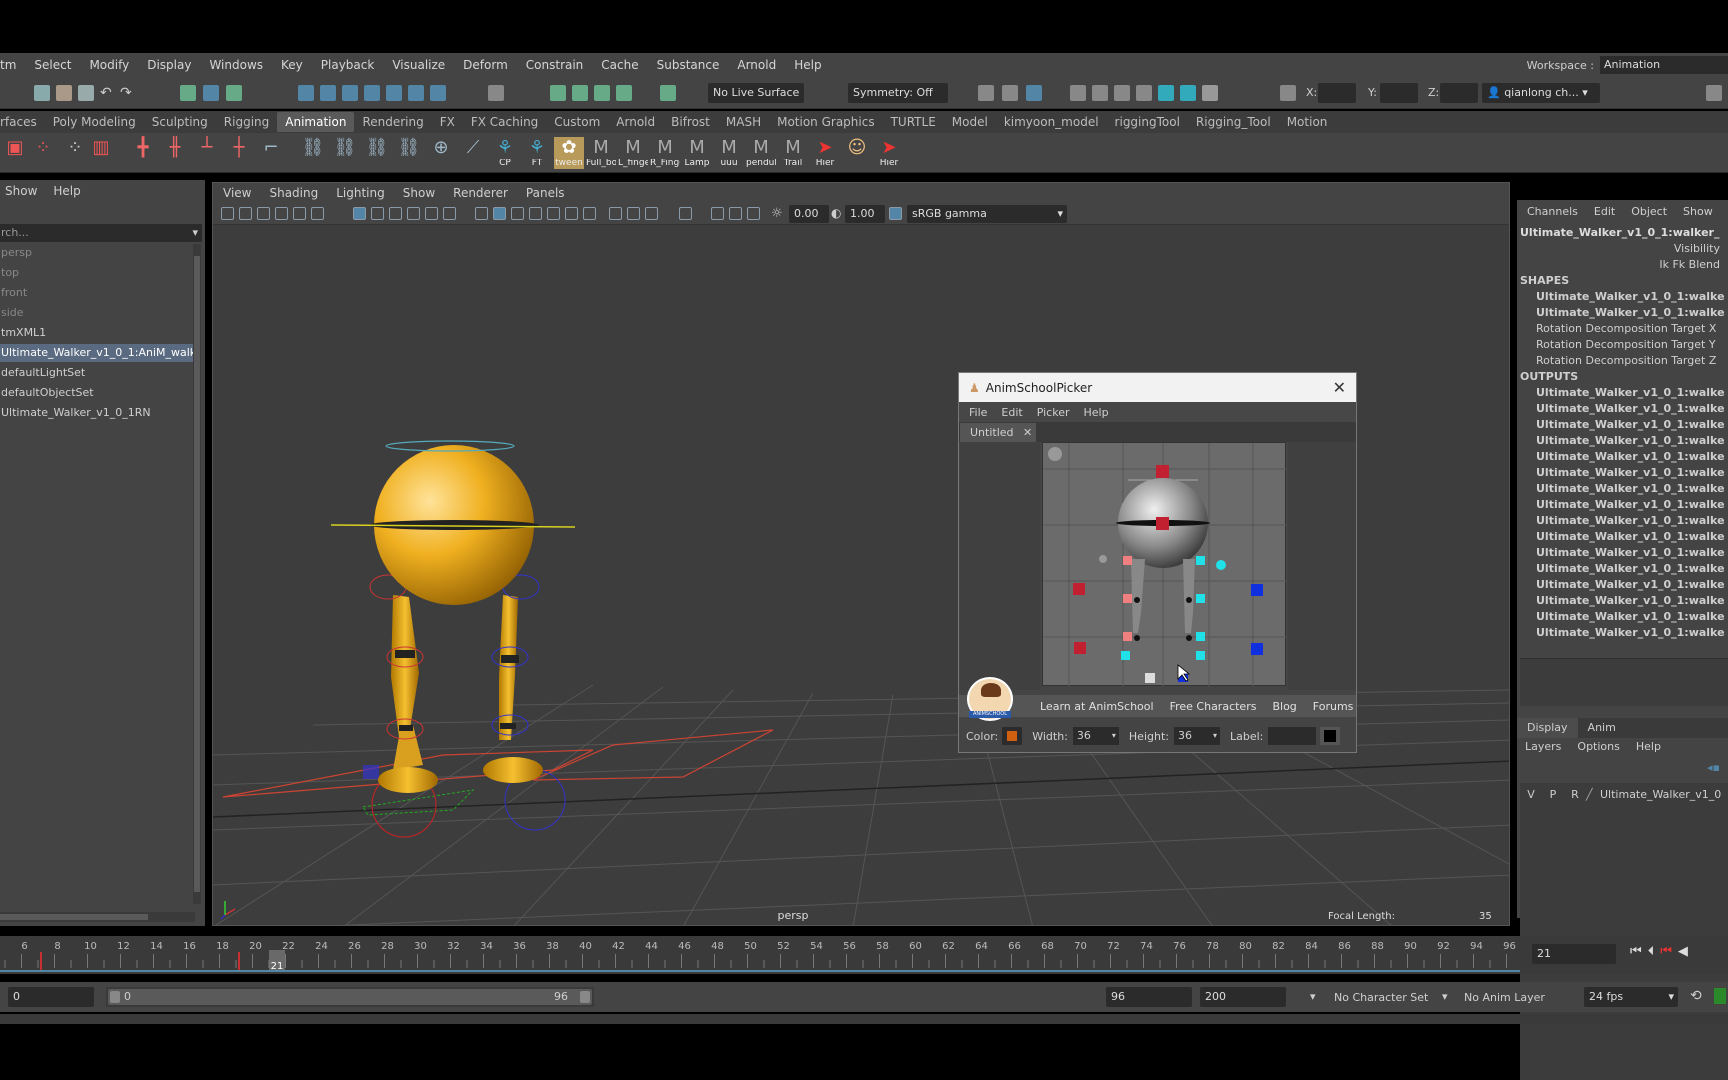  Describe the element at coordinates (394, 93) in the screenshot. I see `snap-surface-icon` at that location.